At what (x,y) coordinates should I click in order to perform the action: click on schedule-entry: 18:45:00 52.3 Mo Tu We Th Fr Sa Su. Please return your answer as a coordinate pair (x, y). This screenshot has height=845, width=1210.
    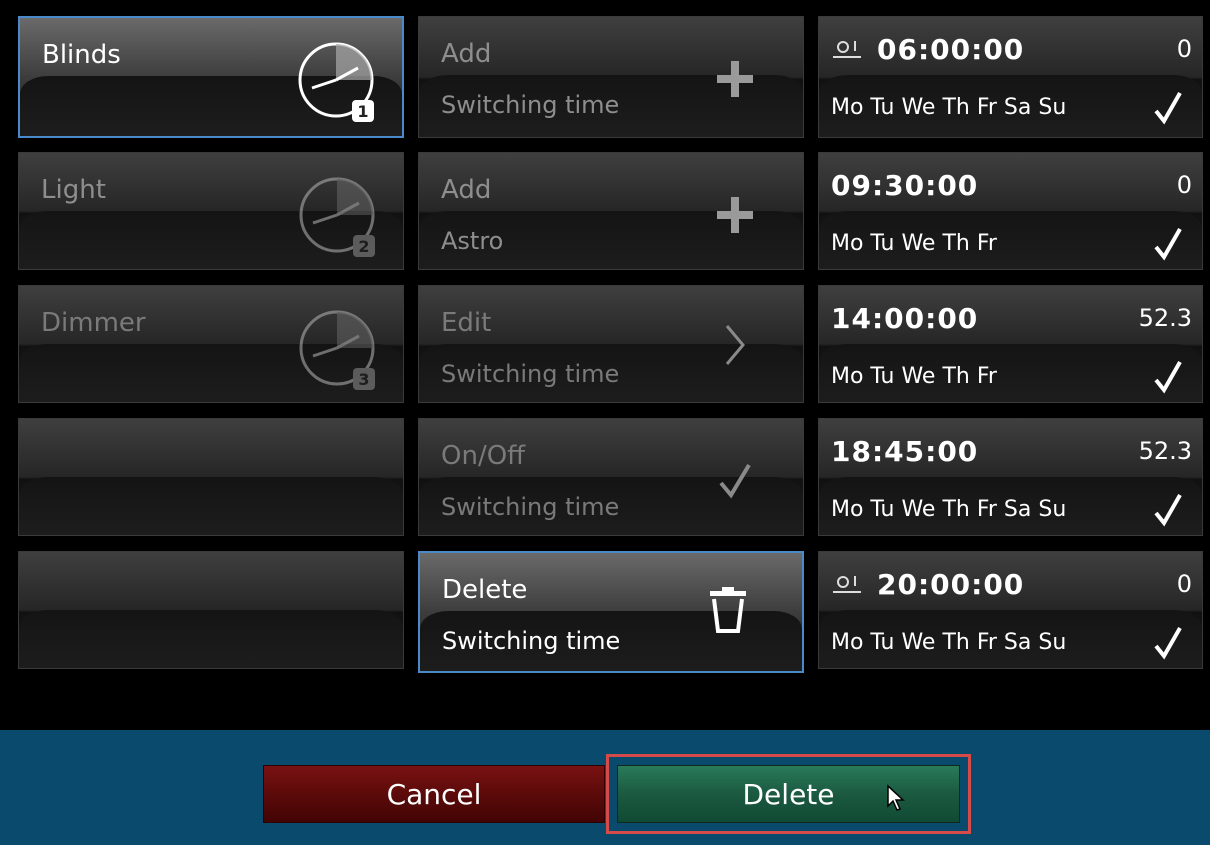
    Looking at the image, I should click on (1010, 477).